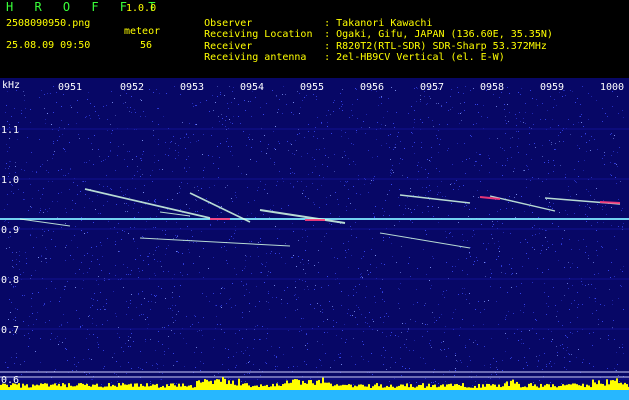  Describe the element at coordinates (70, 87) in the screenshot. I see `time-tick-label: 0951` at that location.